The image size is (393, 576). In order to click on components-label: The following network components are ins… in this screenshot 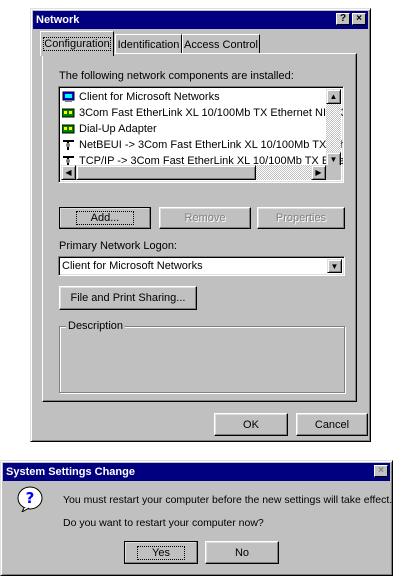, I will do `click(176, 76)`.